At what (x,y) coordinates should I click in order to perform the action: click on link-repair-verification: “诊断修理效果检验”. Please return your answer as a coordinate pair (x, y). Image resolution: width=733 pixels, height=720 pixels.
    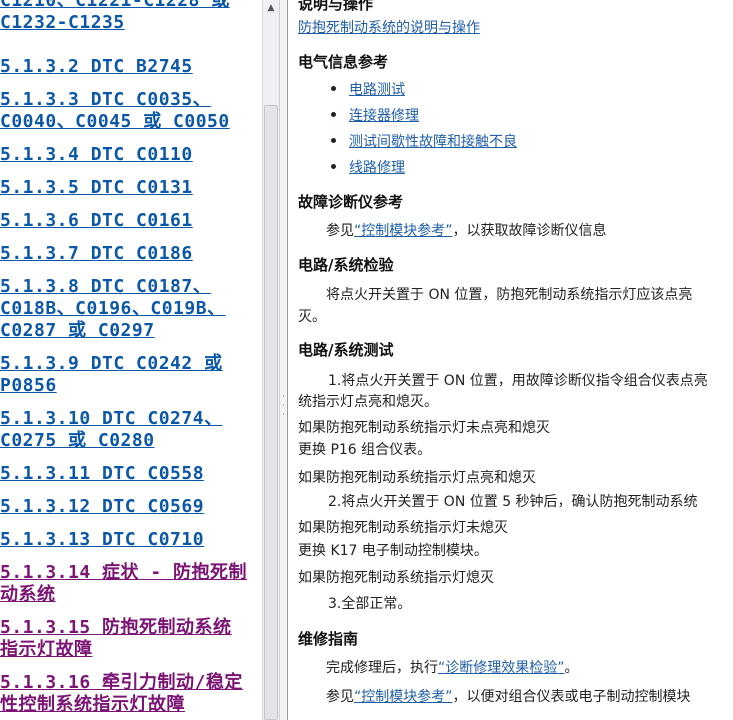
    Looking at the image, I should click on (501, 668).